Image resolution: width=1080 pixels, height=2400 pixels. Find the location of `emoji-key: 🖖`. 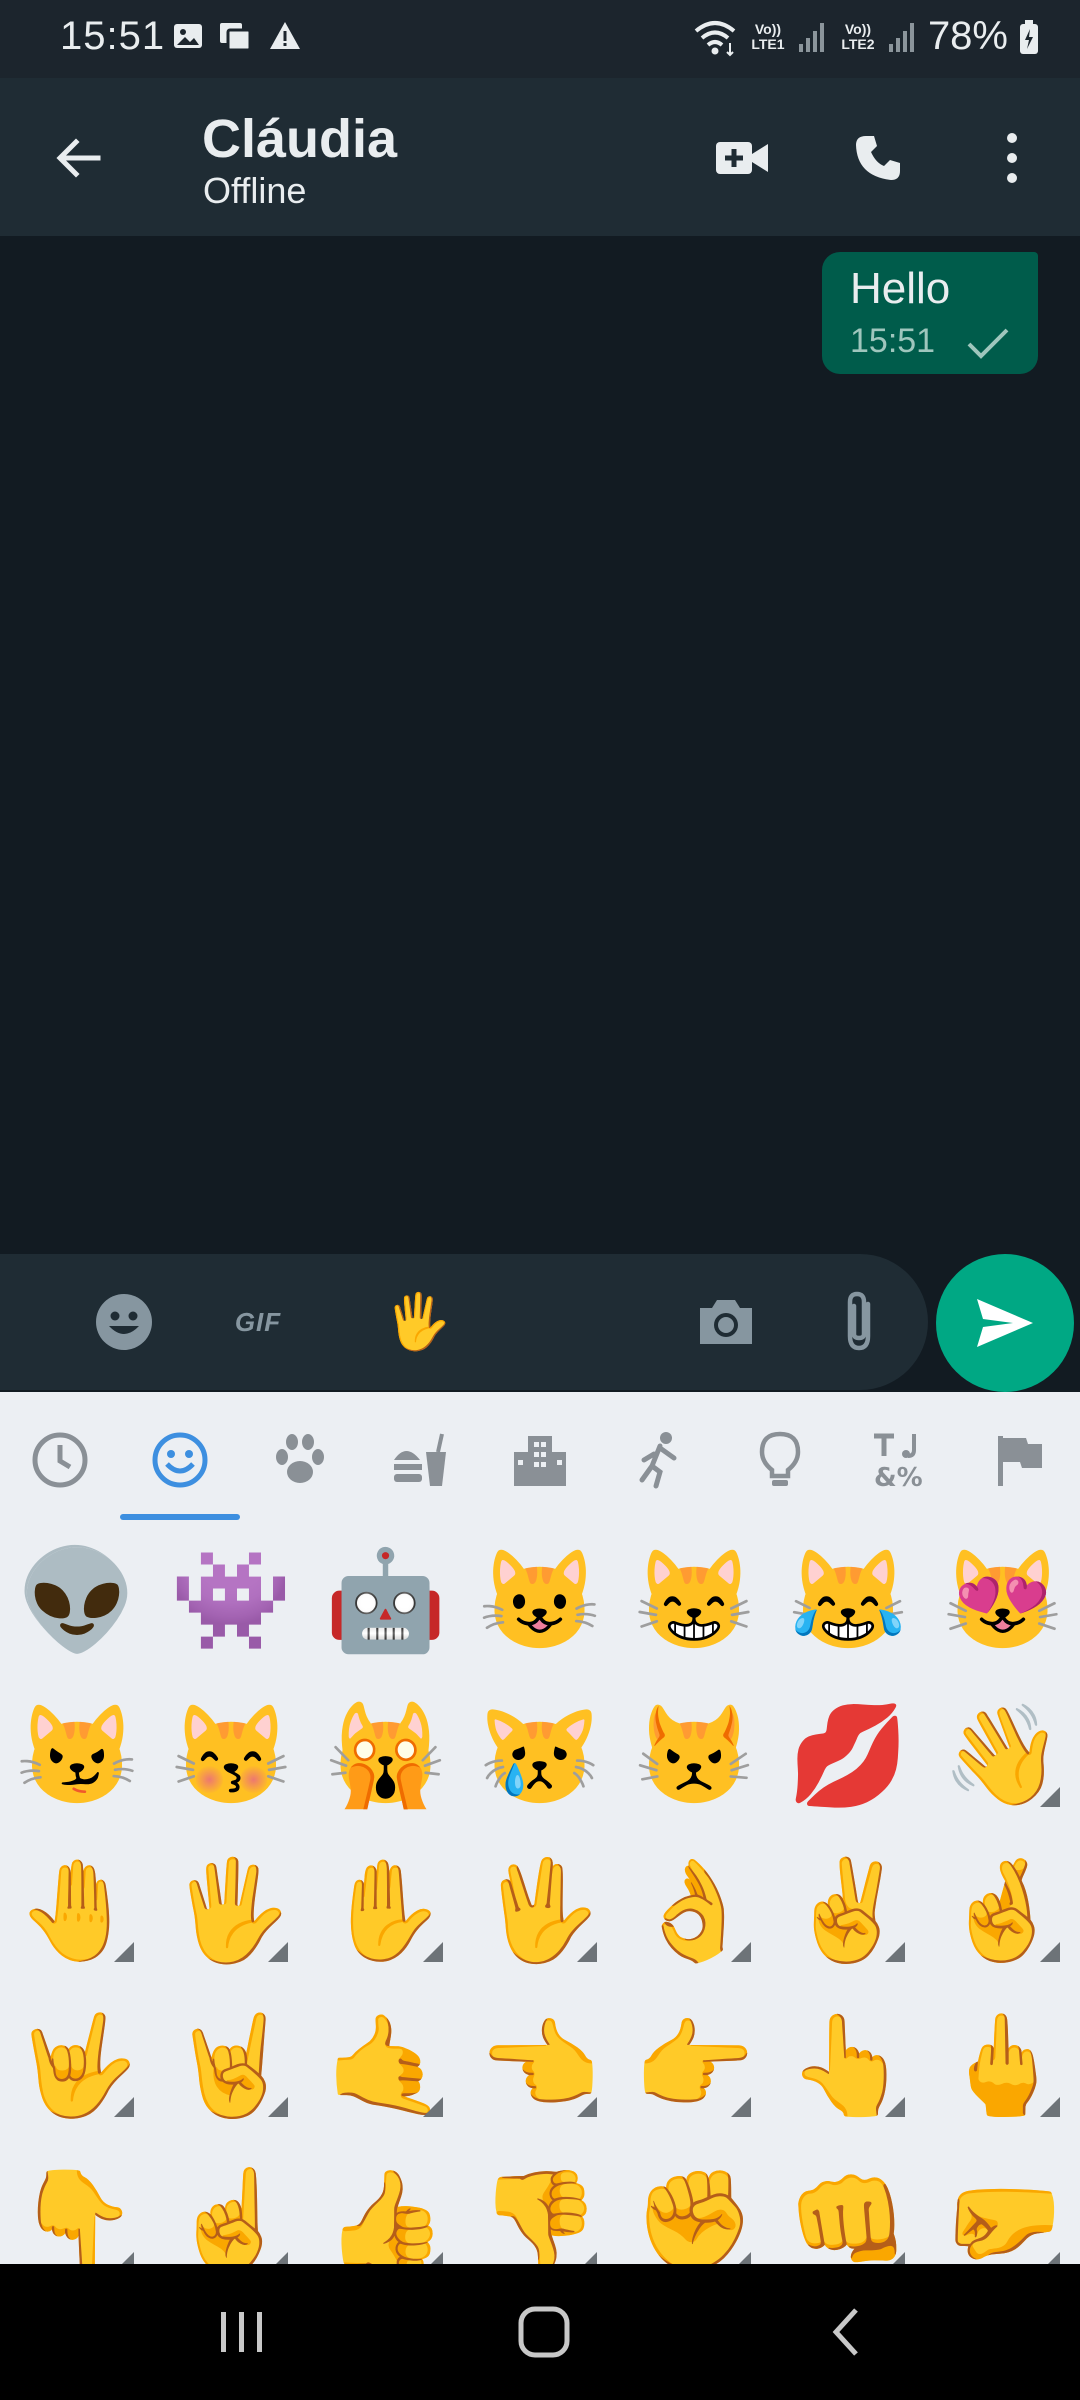

emoji-key: 🖖 is located at coordinates (540, 1910).